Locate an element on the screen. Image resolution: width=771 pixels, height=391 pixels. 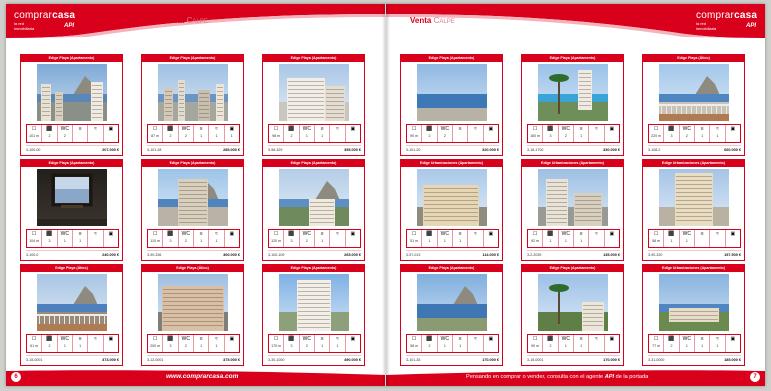
feature-table: ☐ 87 m ⬛ 2 WC 2 ≡ 1 ≈1 ▣ 1 is located at coordinates (193, 133).